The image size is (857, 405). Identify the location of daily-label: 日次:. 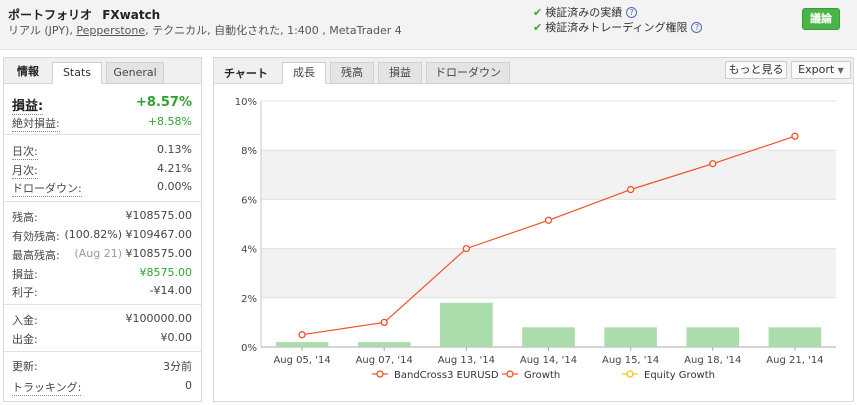
(25, 151).